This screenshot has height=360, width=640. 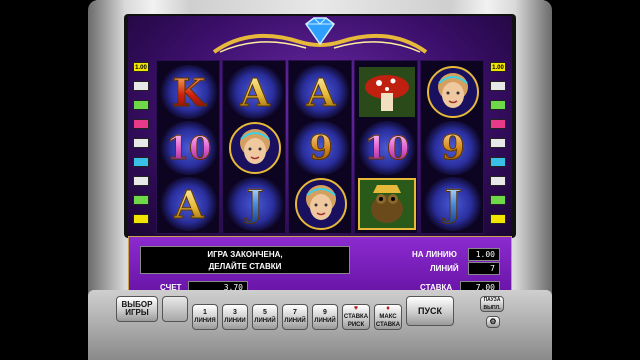 What do you see at coordinates (388, 308) in the screenshot?
I see `diamond-suit-icon: ♦` at bounding box center [388, 308].